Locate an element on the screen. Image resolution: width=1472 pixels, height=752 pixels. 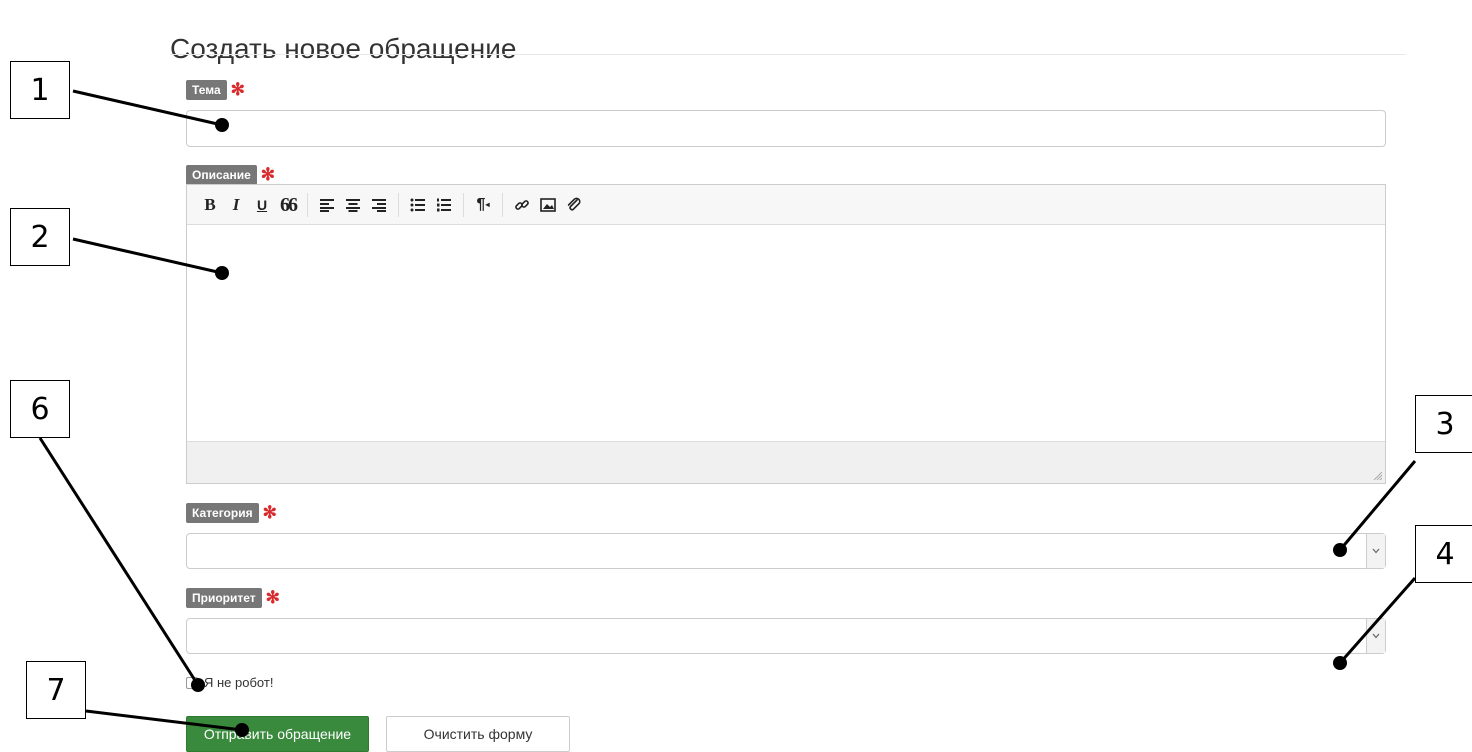
link-icon is located at coordinates (522, 205).